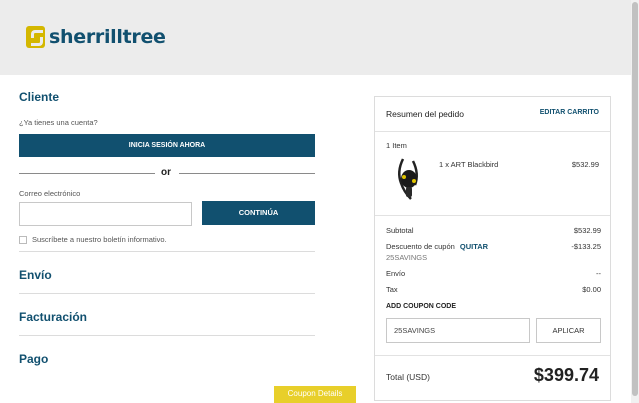  I want to click on subtotal-label: Subtotal, so click(400, 230).